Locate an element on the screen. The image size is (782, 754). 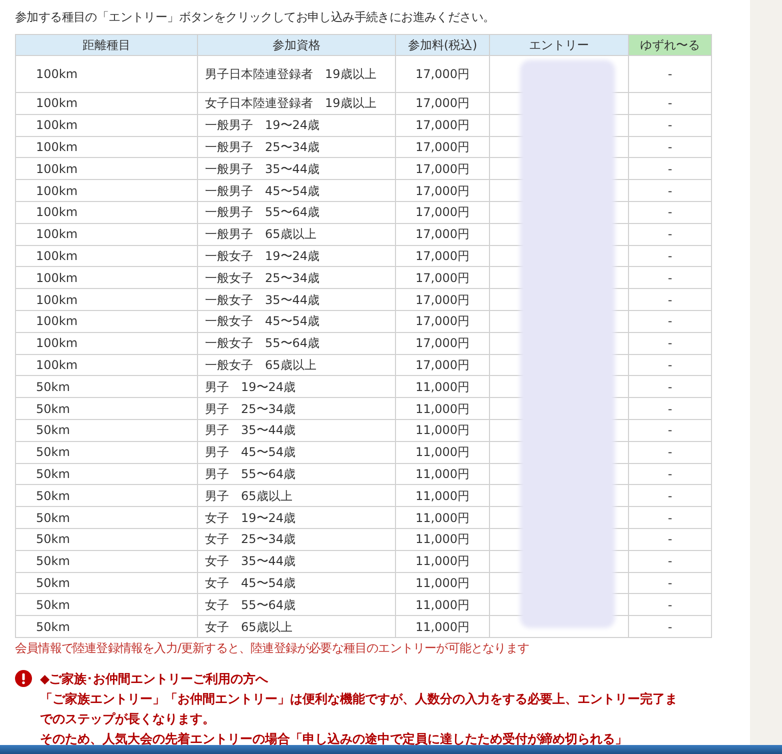
table-cell: 一般女子 55〜64歳 is located at coordinates (297, 343).